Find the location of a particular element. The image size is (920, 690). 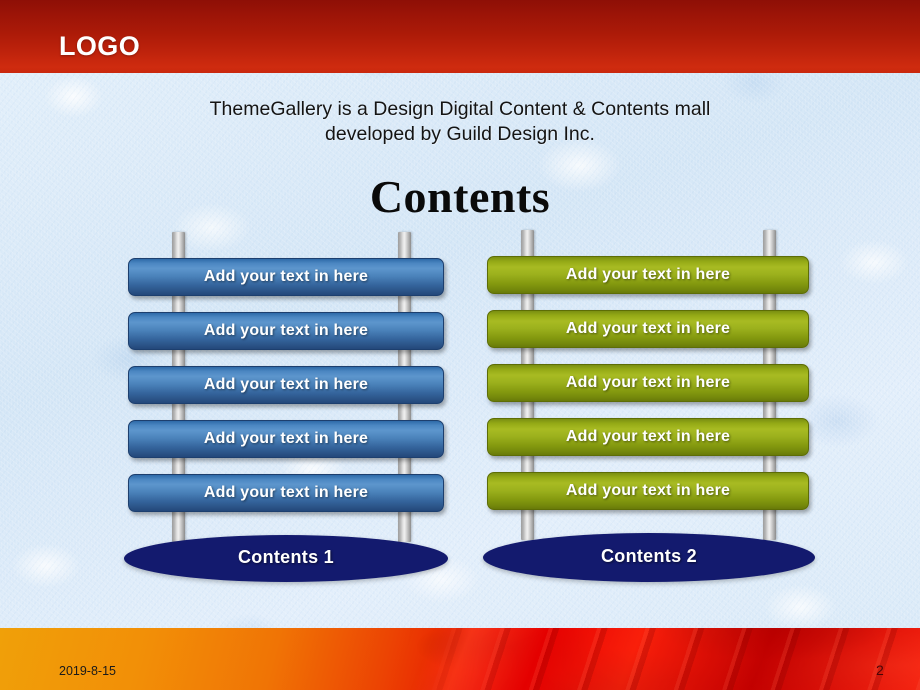

footer-silk-folds is located at coordinates (460, 659).